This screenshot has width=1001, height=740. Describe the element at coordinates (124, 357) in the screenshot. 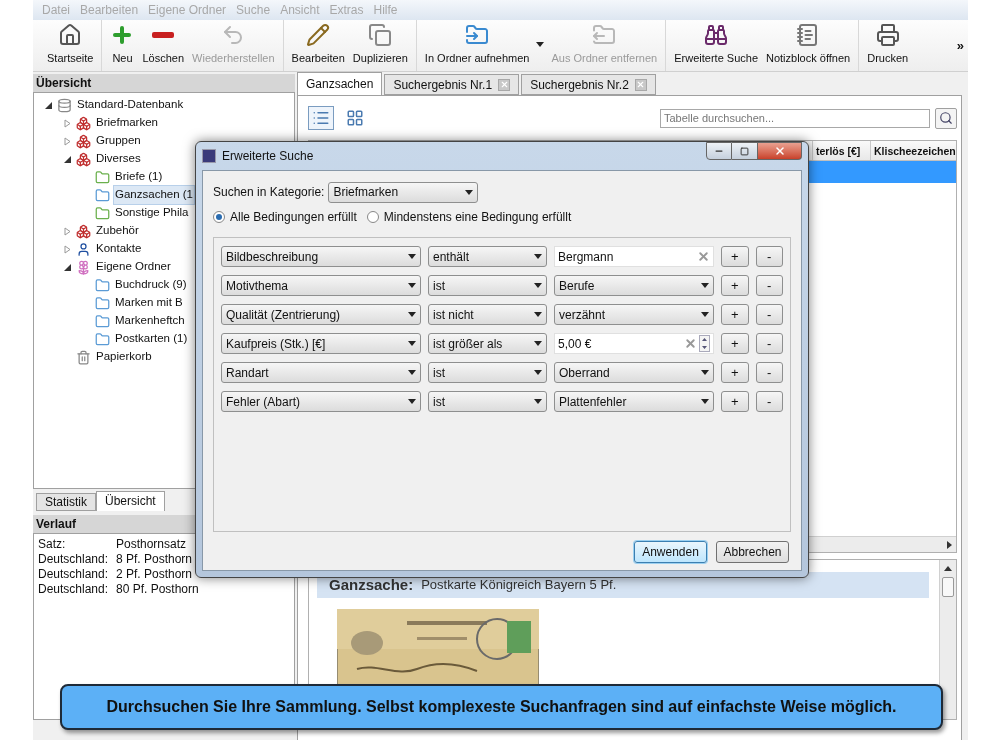

I see `tree-item: Papierkorb` at that location.